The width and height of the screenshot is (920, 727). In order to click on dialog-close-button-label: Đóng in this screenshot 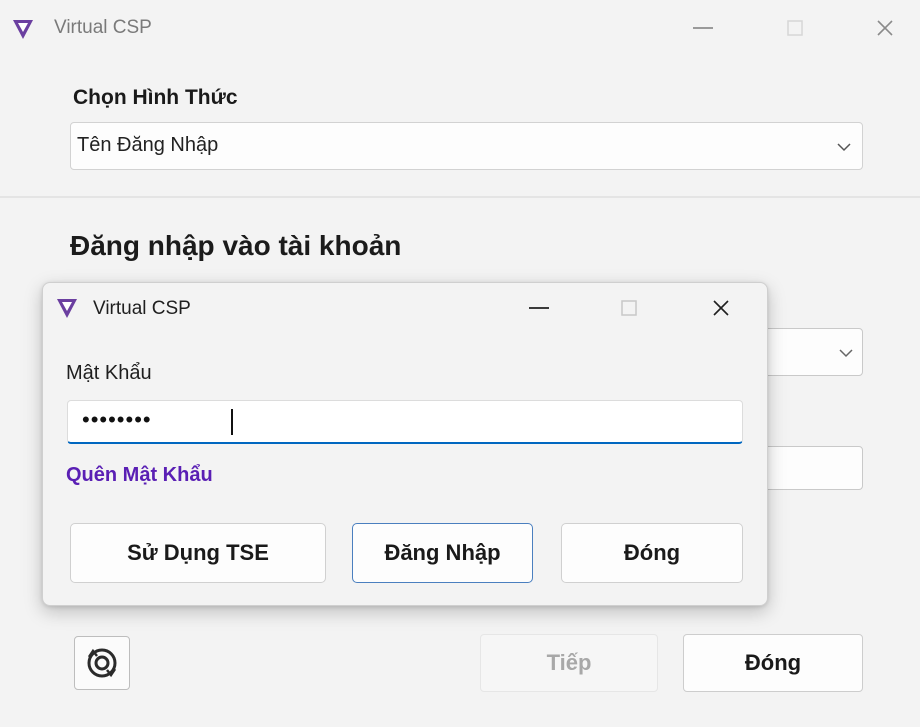, I will do `click(652, 552)`.